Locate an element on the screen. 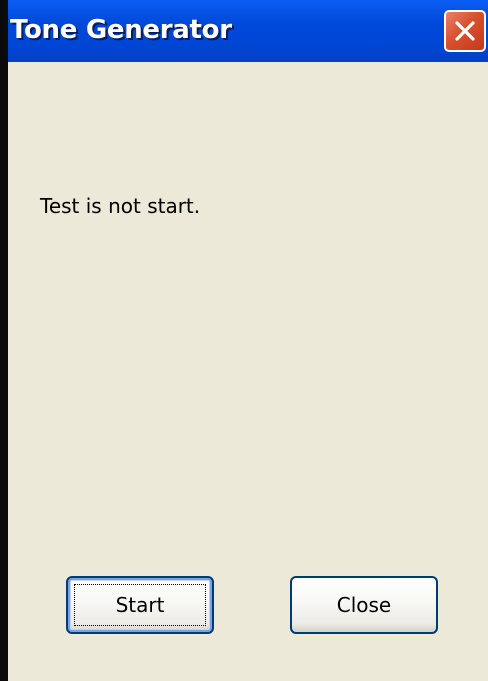 The width and height of the screenshot is (488, 681). title-close-button is located at coordinates (465, 31).